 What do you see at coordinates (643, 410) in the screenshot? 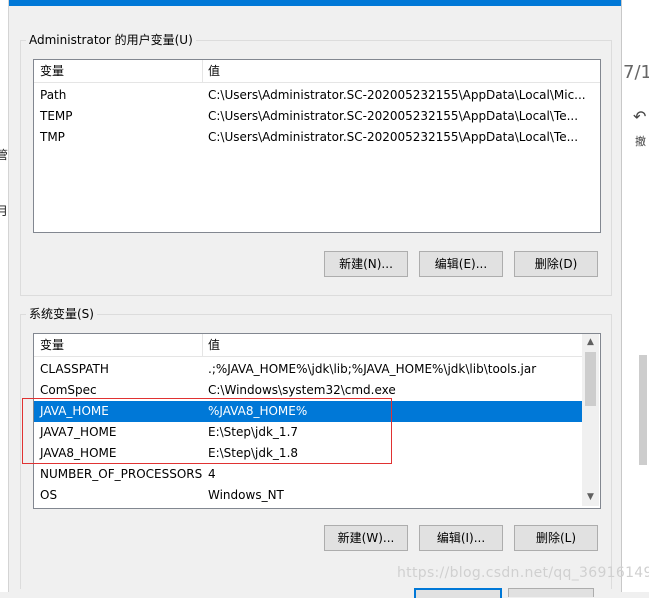
I see `background-scroll-thumb` at bounding box center [643, 410].